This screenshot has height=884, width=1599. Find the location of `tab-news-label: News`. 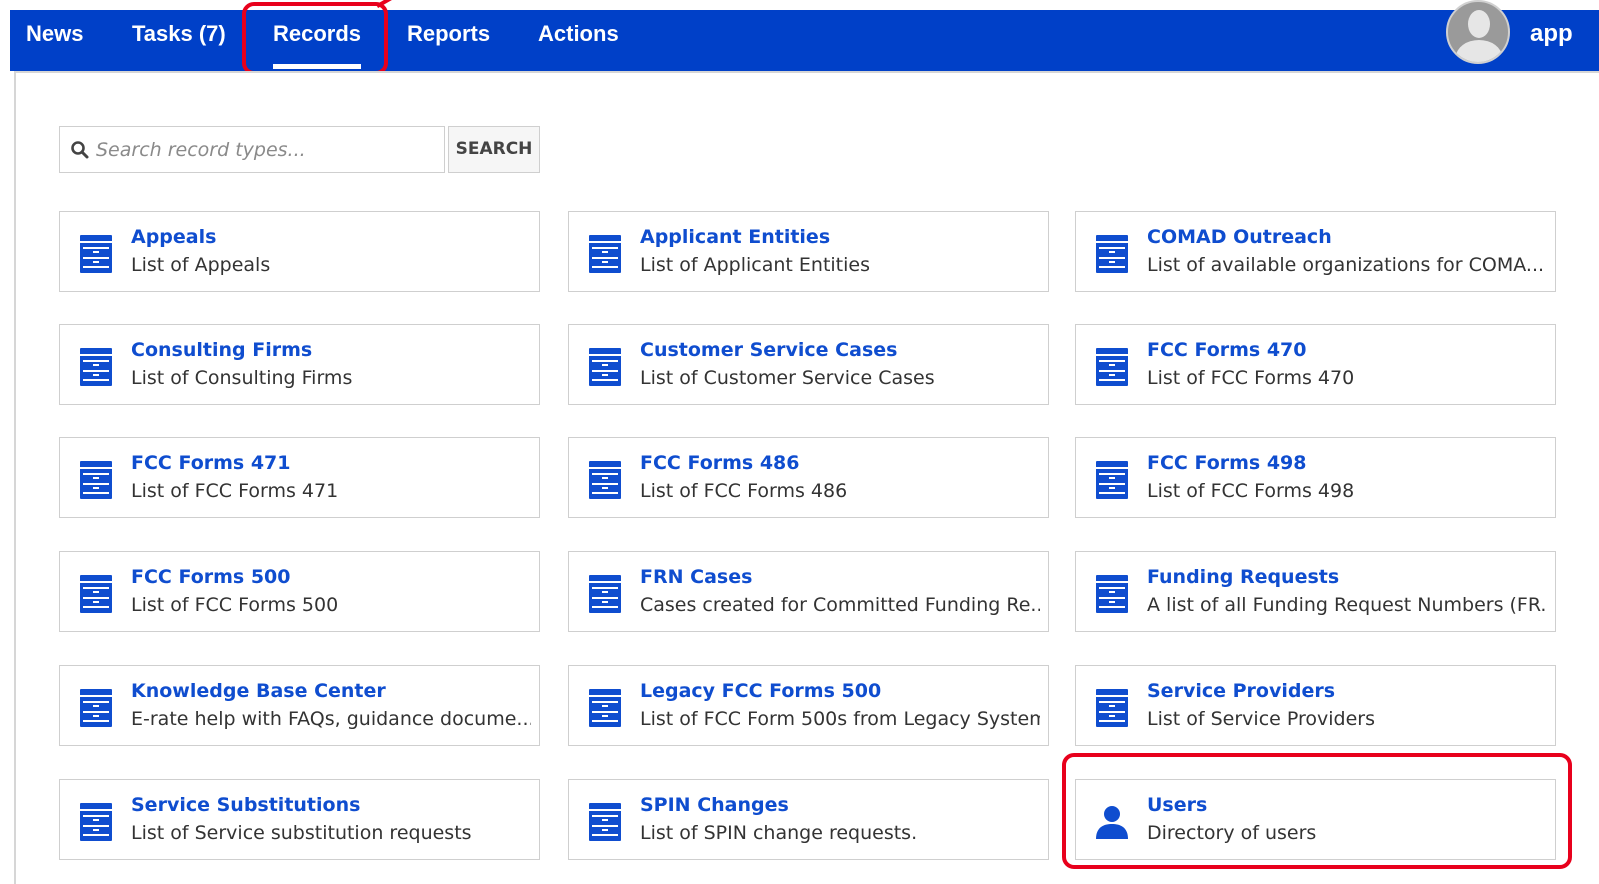

tab-news-label: News is located at coordinates (55, 33).